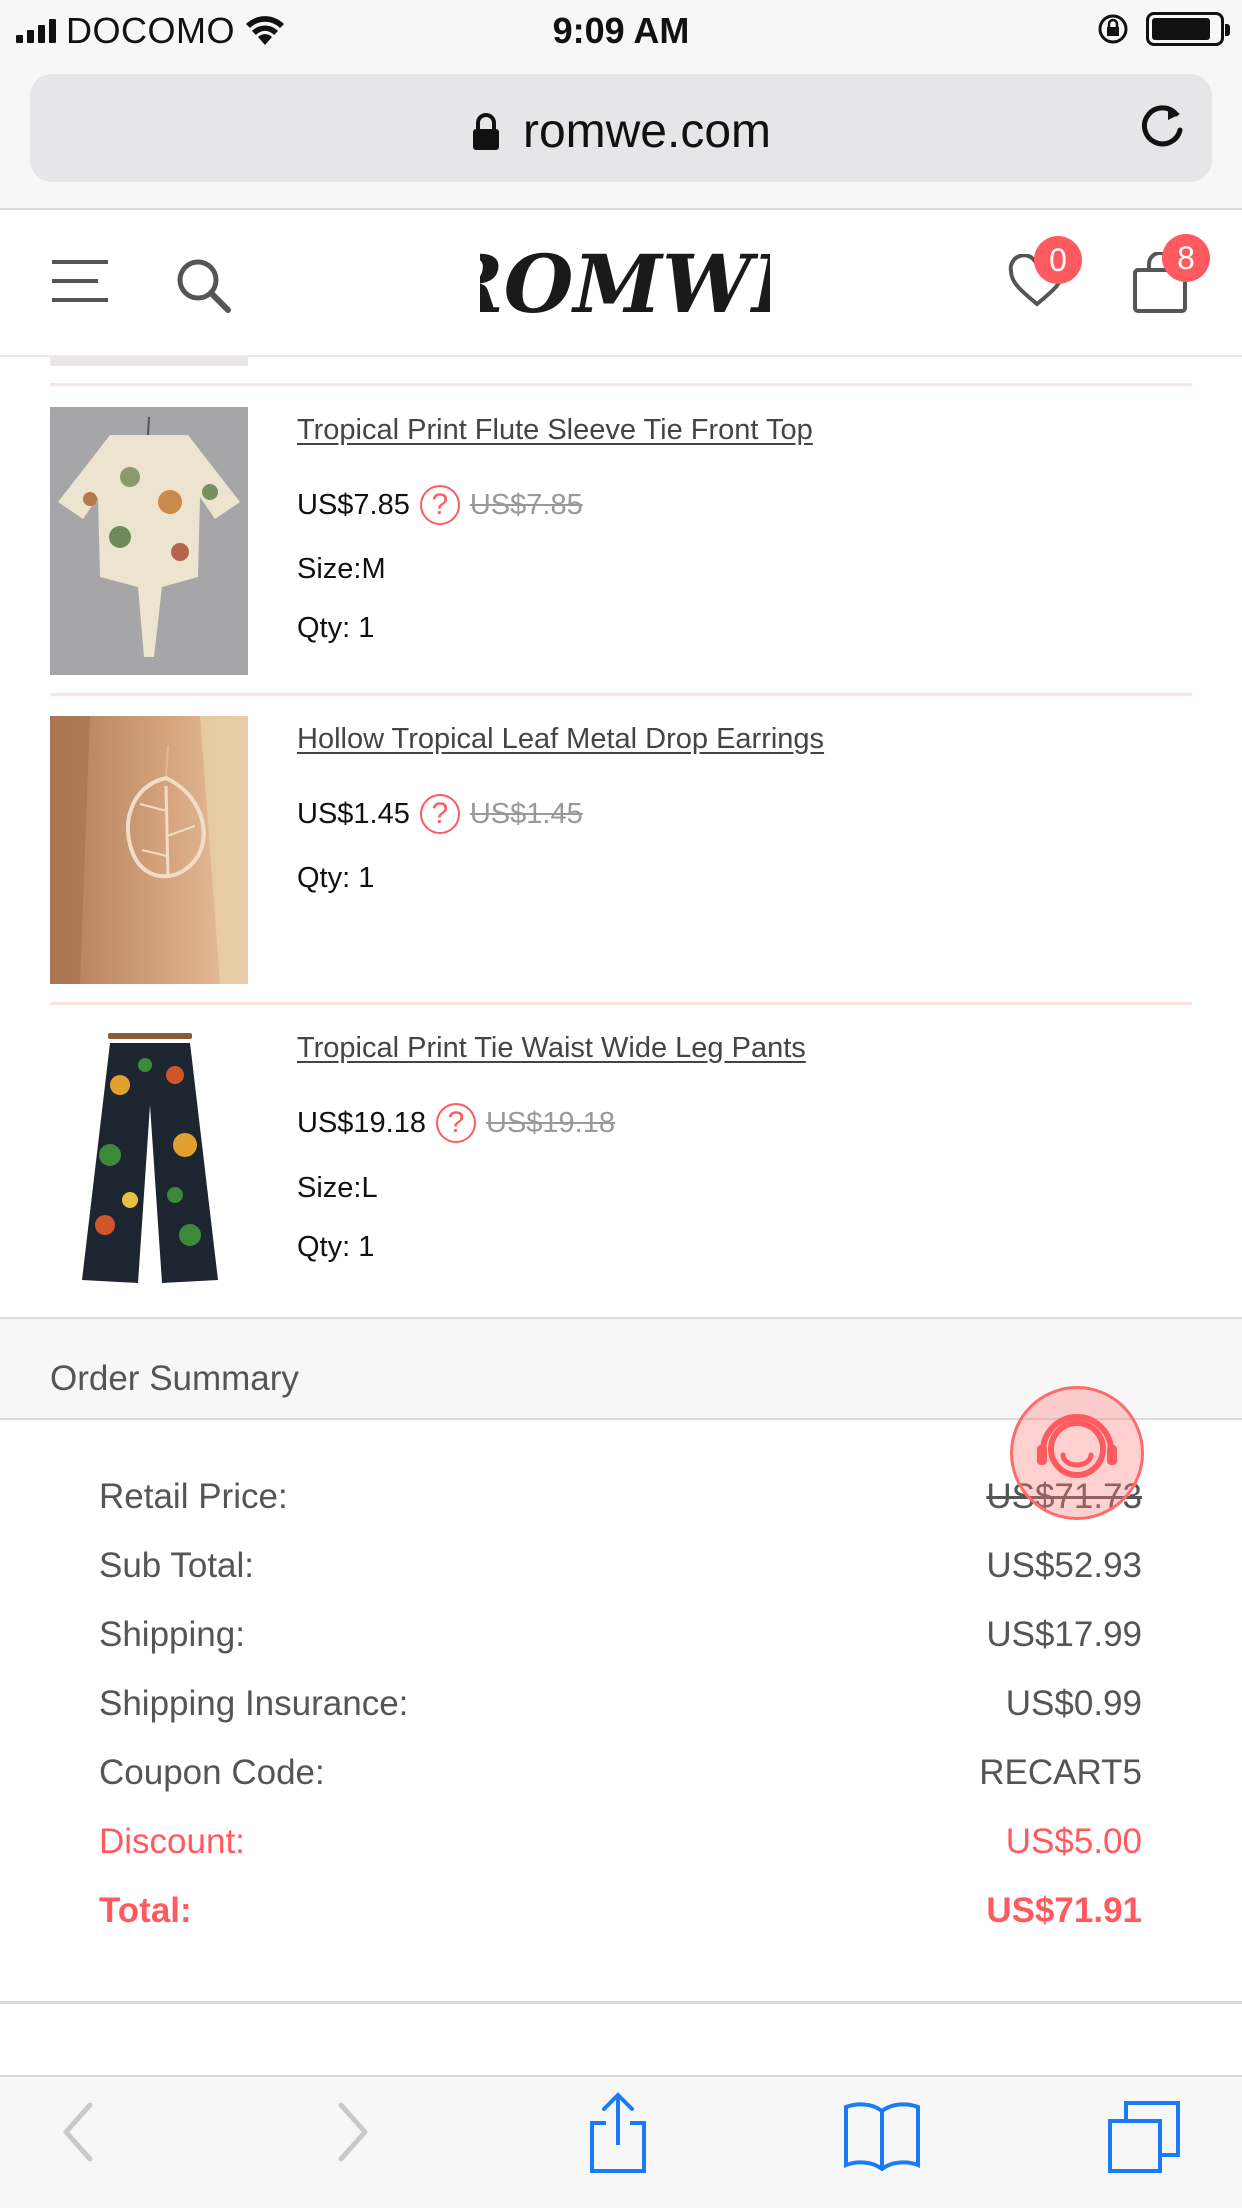  I want to click on original-price: US$1.45, so click(526, 813).